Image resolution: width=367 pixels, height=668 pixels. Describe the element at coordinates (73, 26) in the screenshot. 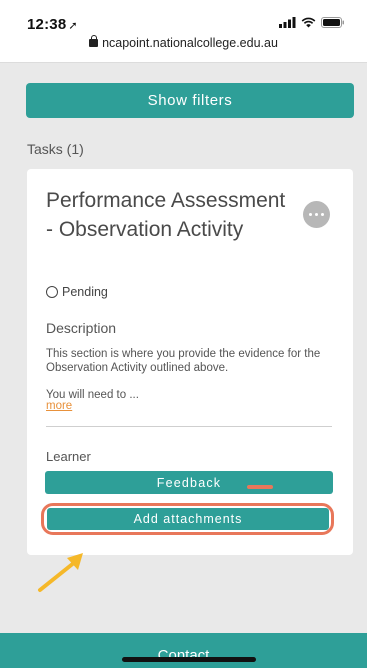

I see `location-arrow-icon: ➚` at that location.